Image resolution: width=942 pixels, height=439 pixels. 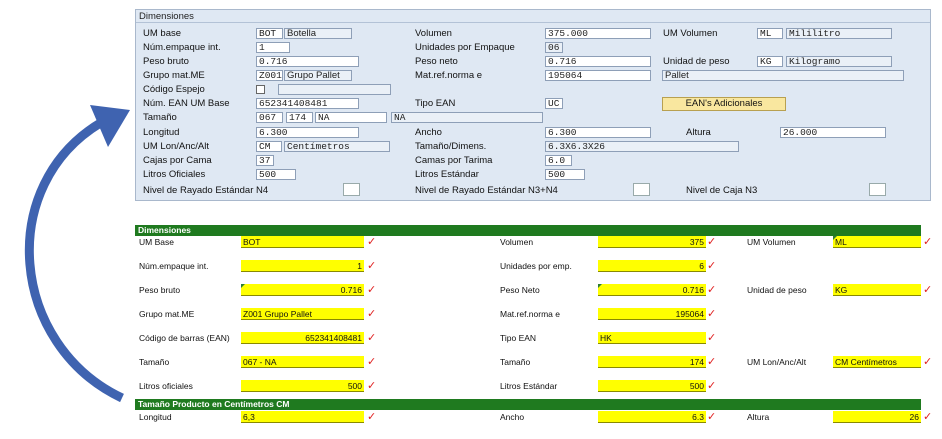 I want to click on camas-tarima-field: 6.0, so click(x=558, y=160).